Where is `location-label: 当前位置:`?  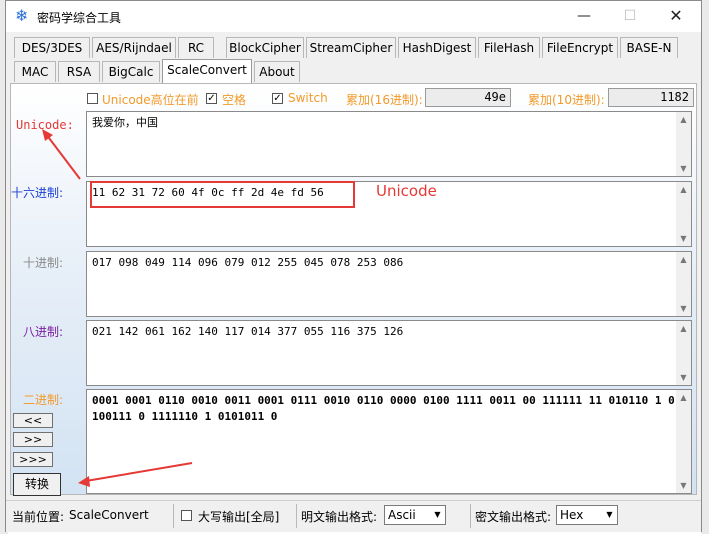 location-label: 当前位置: is located at coordinates (38, 517).